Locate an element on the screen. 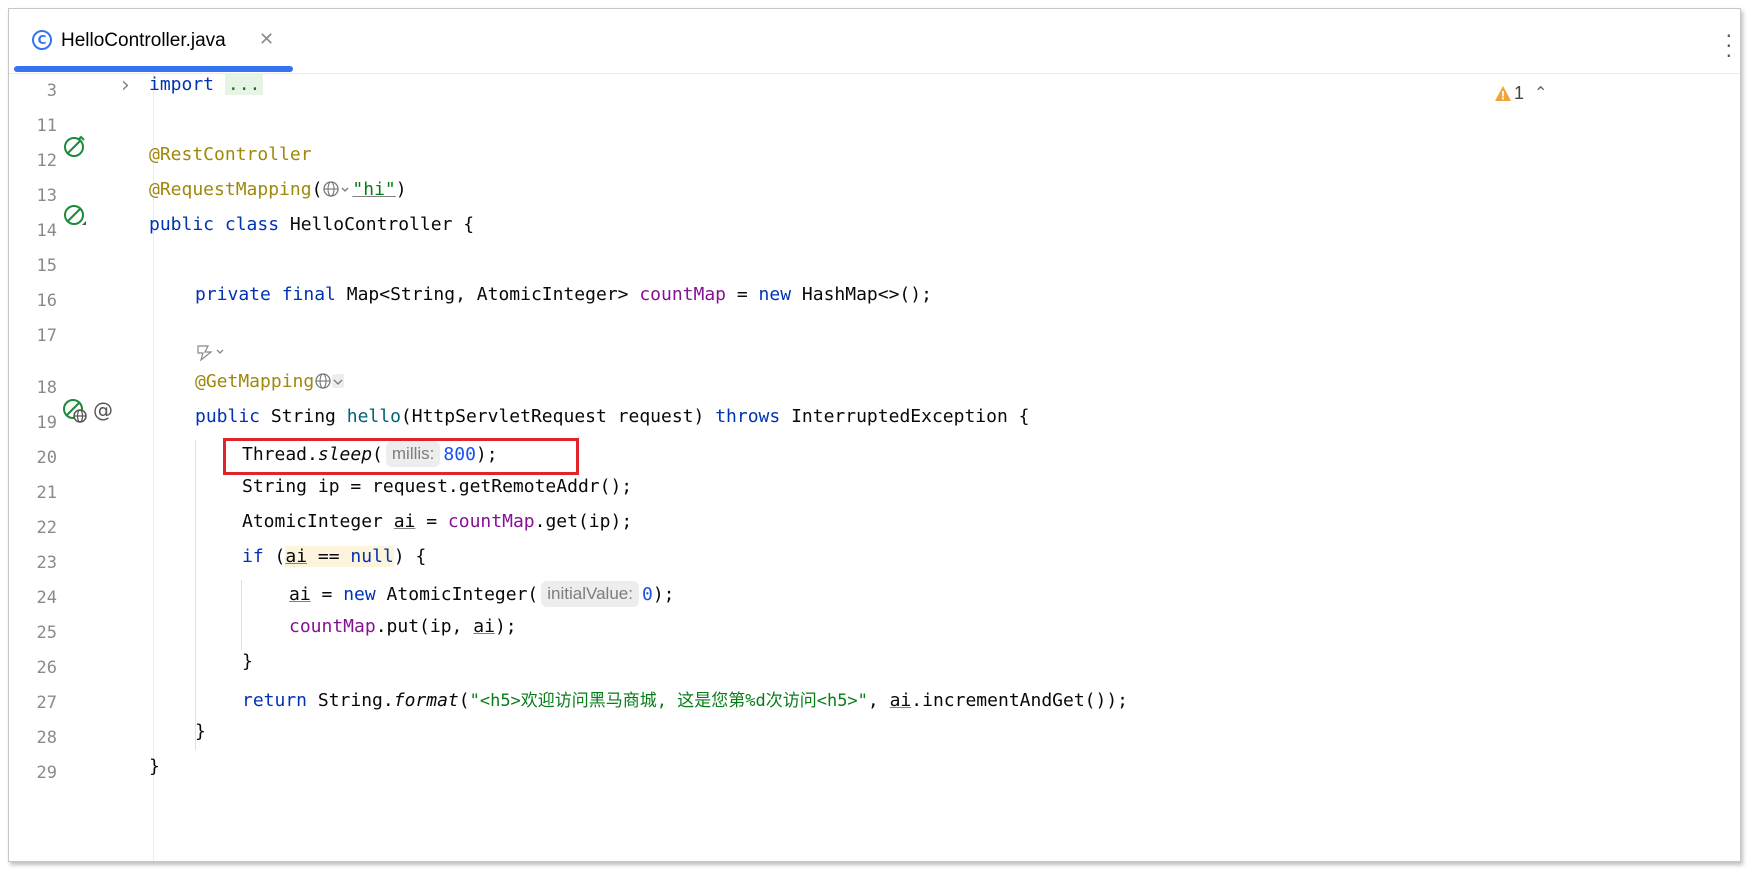  keyword: null is located at coordinates (372, 556).